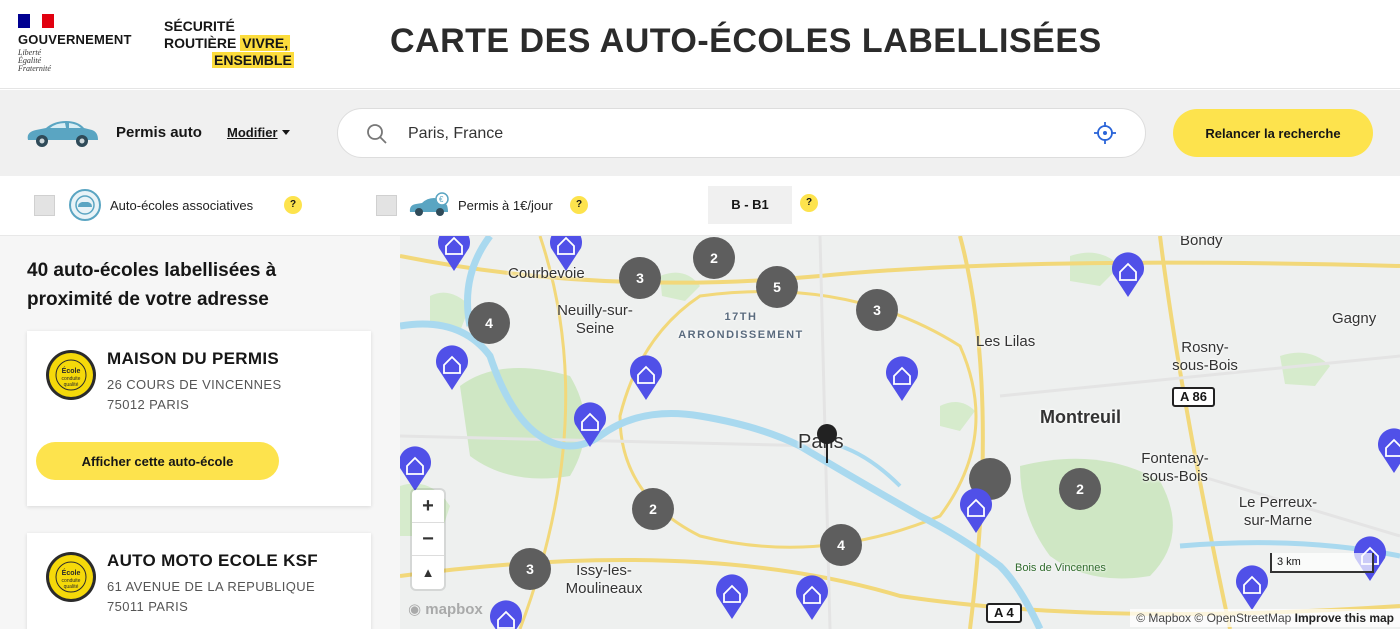 This screenshot has height=629, width=1400. Describe the element at coordinates (194, 384) in the screenshot. I see `school-street: 26 COURS DE VINCENNES` at that location.